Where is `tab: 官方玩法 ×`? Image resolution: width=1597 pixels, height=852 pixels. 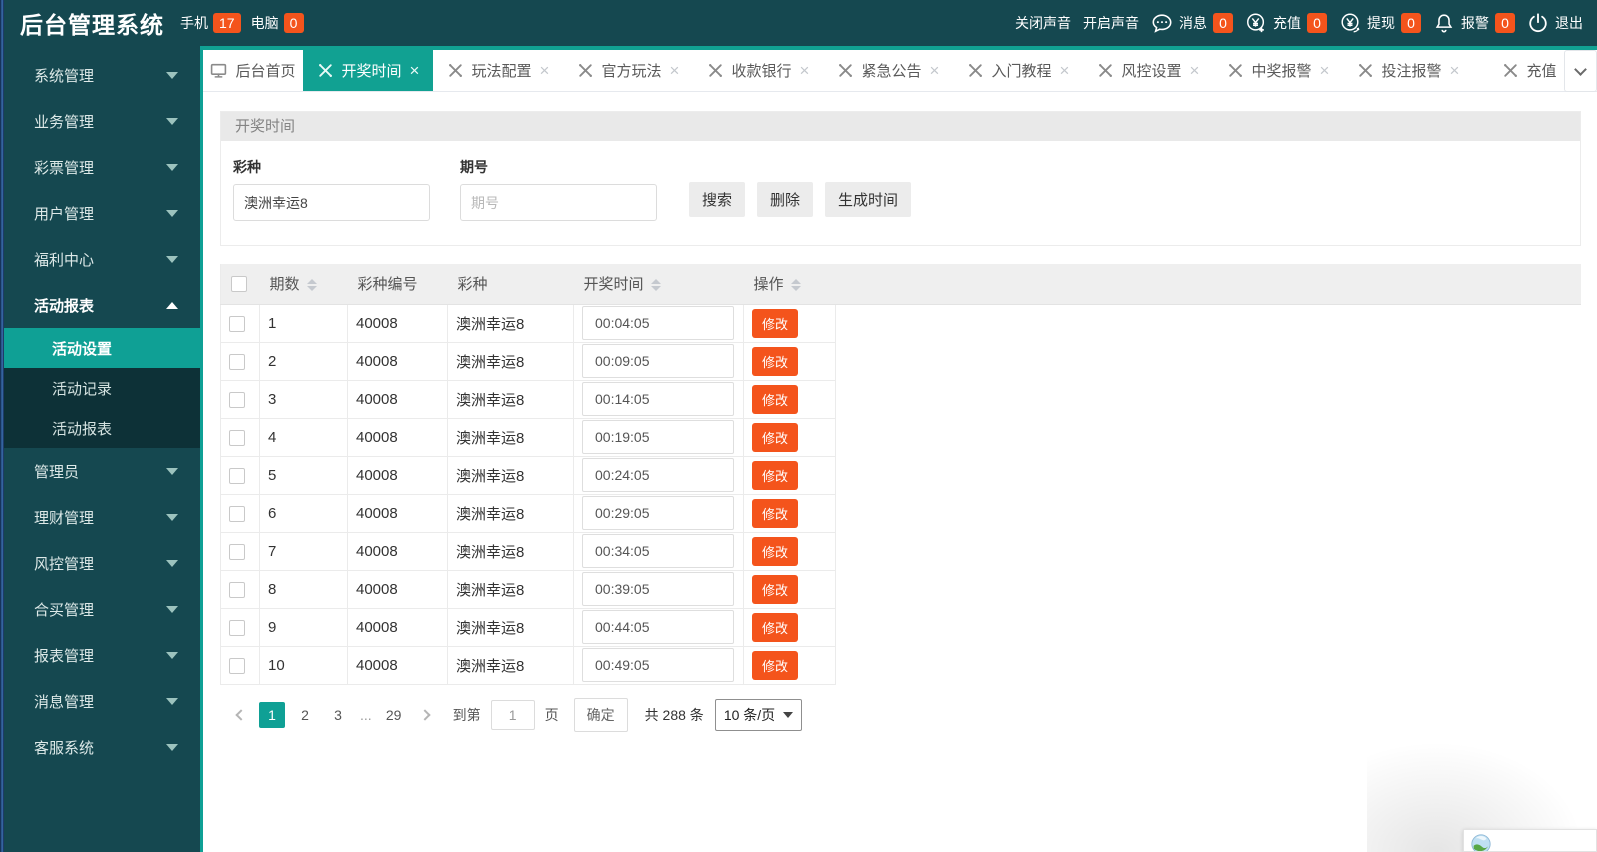 tab: 官方玩法 × is located at coordinates (628, 70).